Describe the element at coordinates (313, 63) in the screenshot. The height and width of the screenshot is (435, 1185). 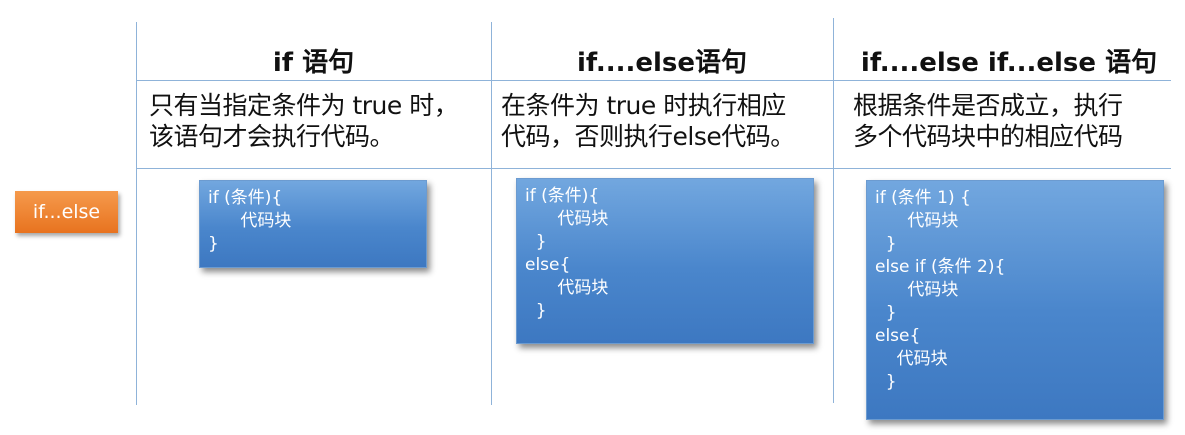
I see `column-title-if: if 语句` at that location.